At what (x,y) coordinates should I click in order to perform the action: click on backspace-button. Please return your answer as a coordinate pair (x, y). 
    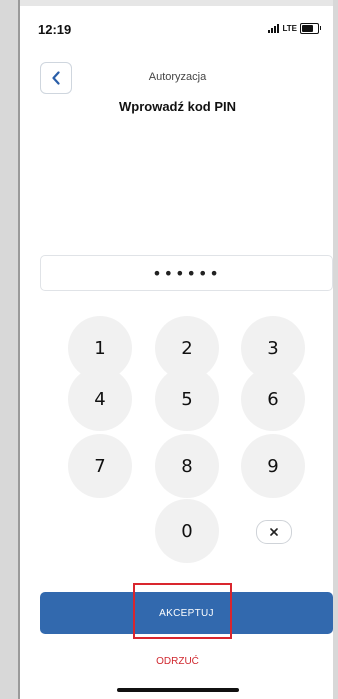
    Looking at the image, I should click on (274, 532).